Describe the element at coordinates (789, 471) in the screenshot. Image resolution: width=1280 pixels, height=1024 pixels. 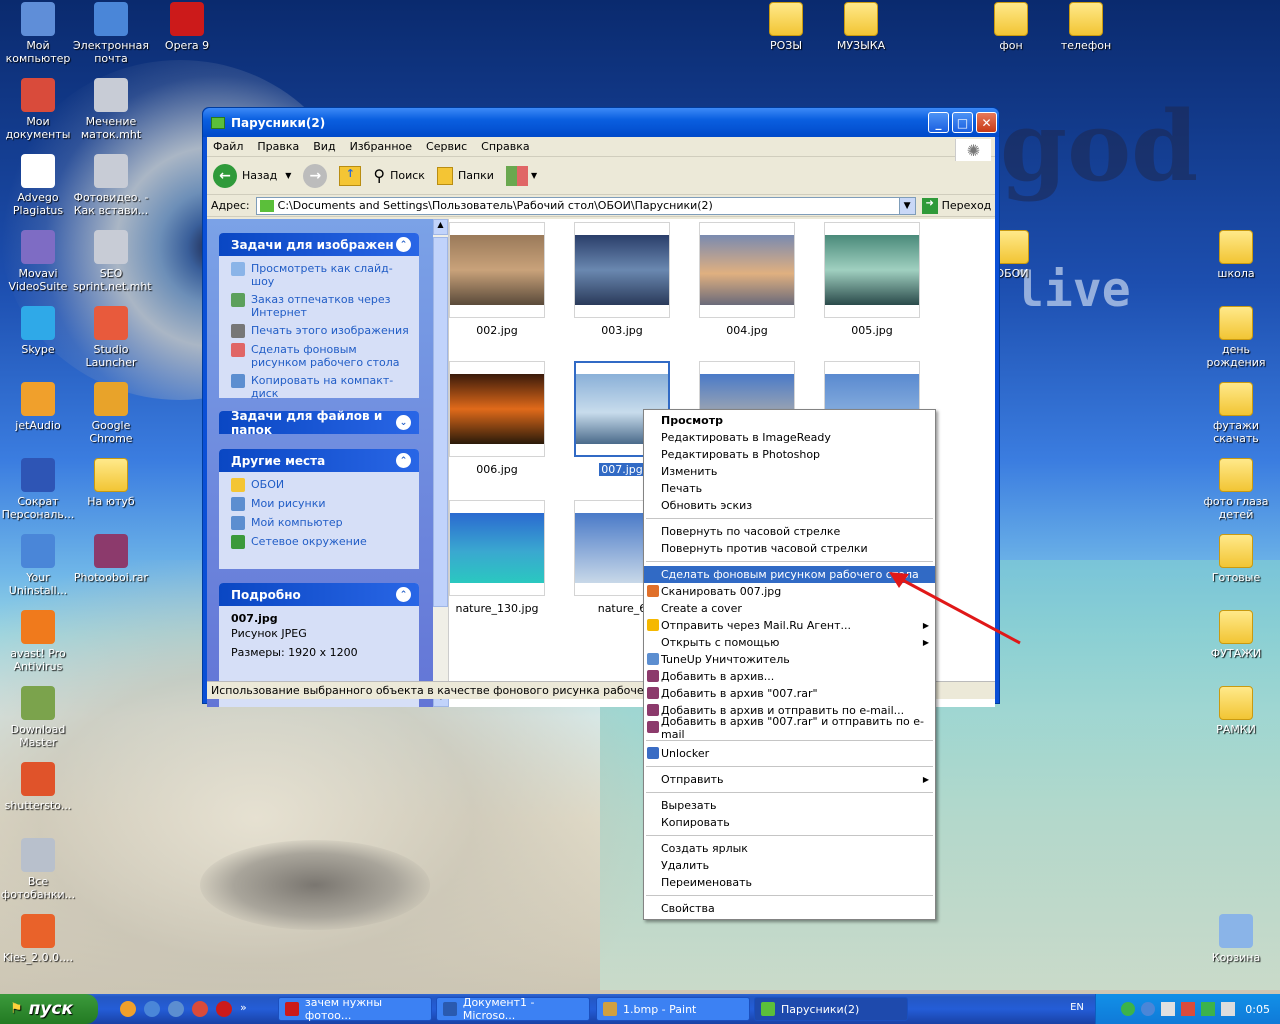
I see `context-menu-item: Изменить` at that location.